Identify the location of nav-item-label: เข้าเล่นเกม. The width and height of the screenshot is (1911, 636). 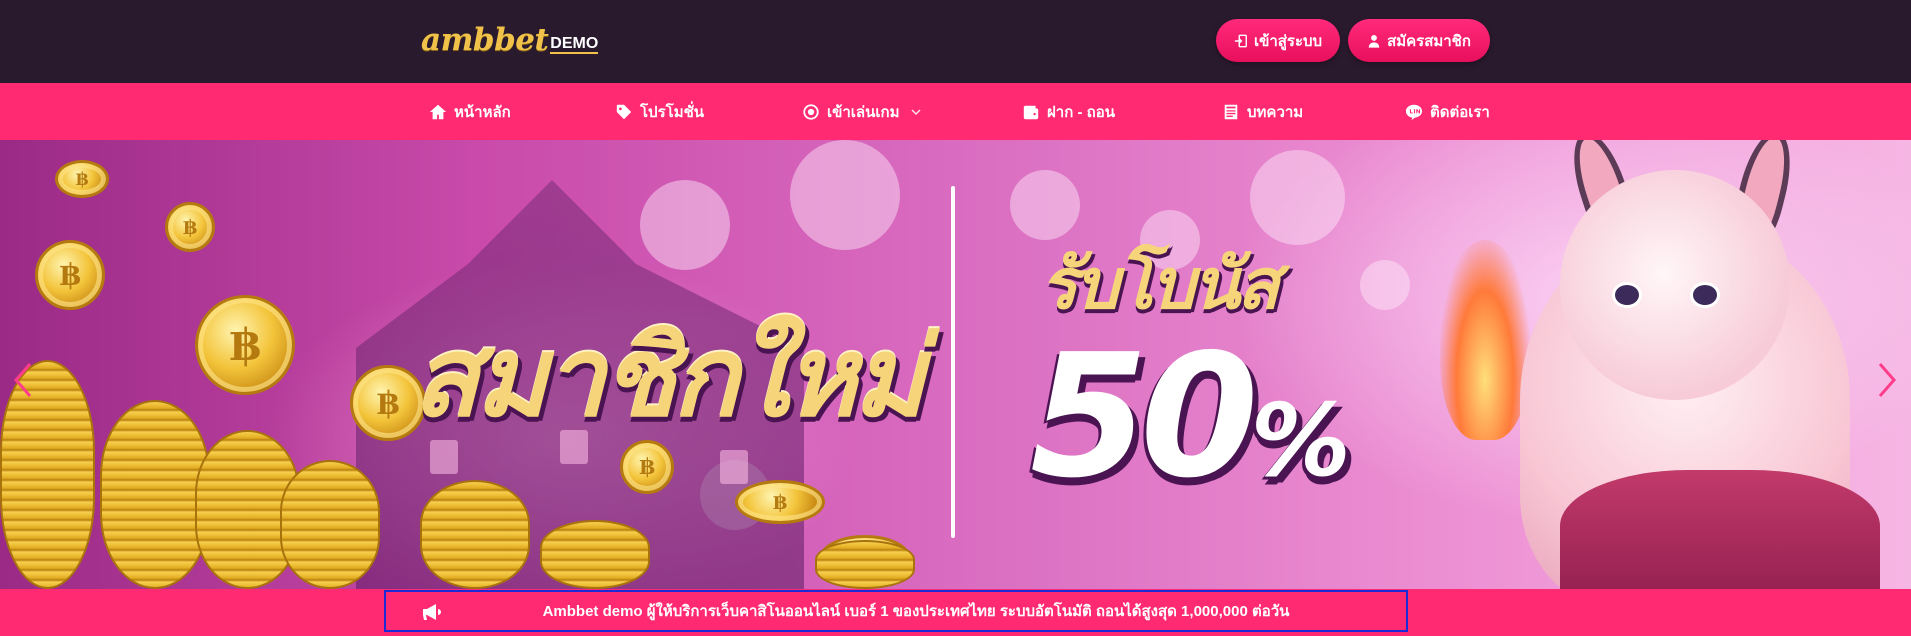
(863, 112).